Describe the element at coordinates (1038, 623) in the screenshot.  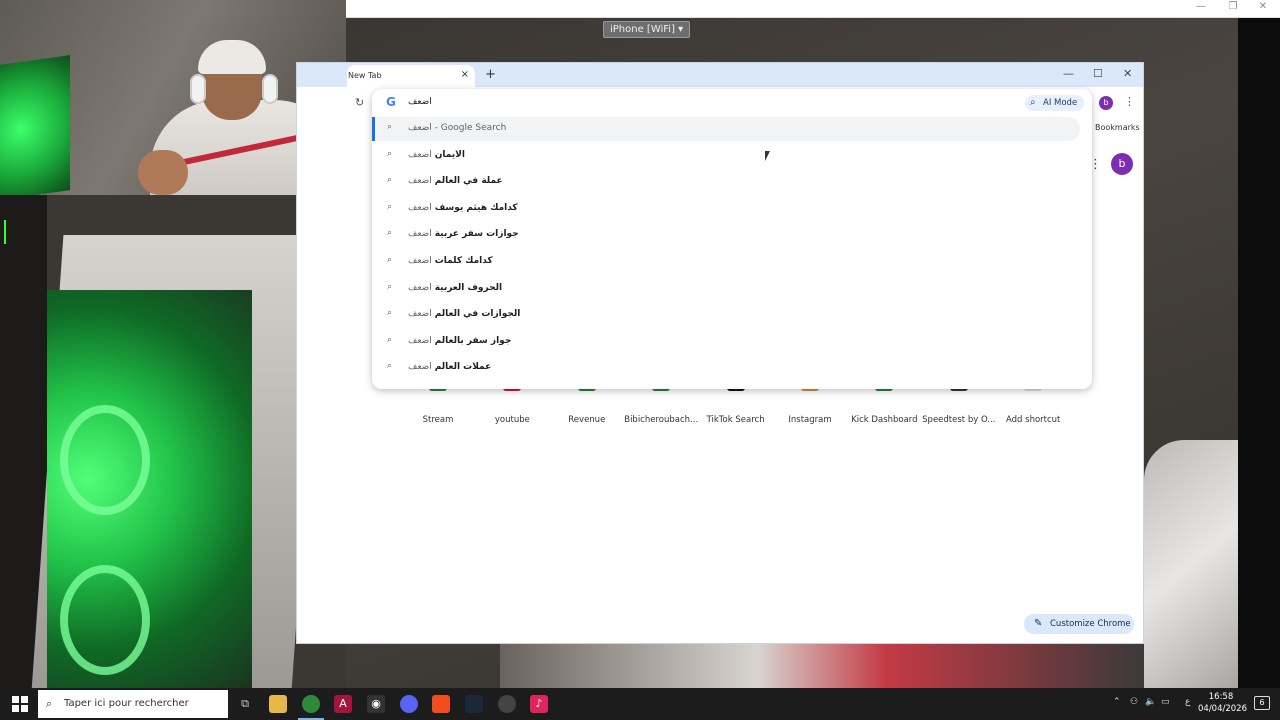
I see `pencil-icon: ✎` at that location.